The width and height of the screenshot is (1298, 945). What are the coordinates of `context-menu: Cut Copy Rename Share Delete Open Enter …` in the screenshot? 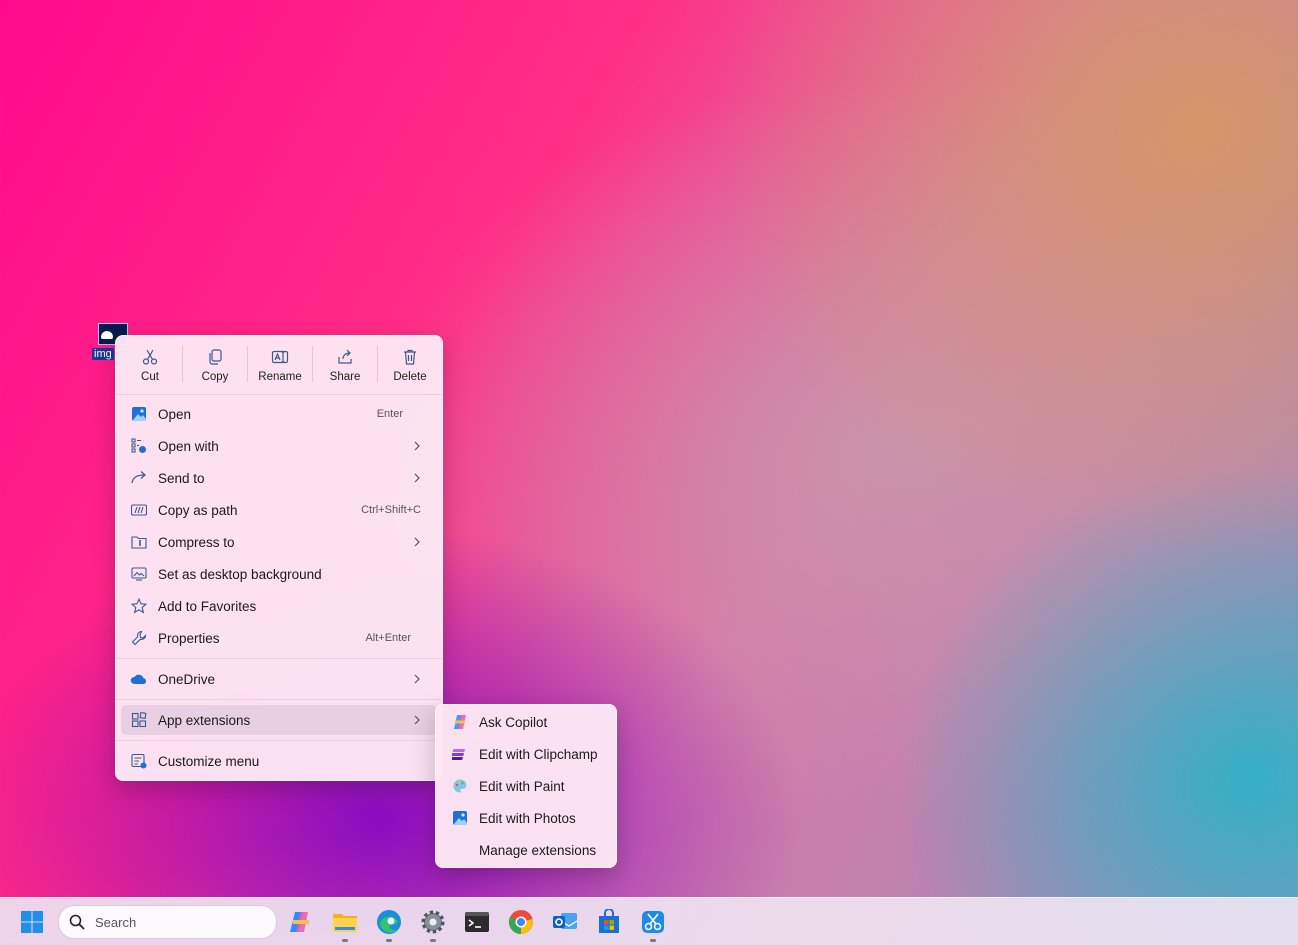 It's located at (279, 558).